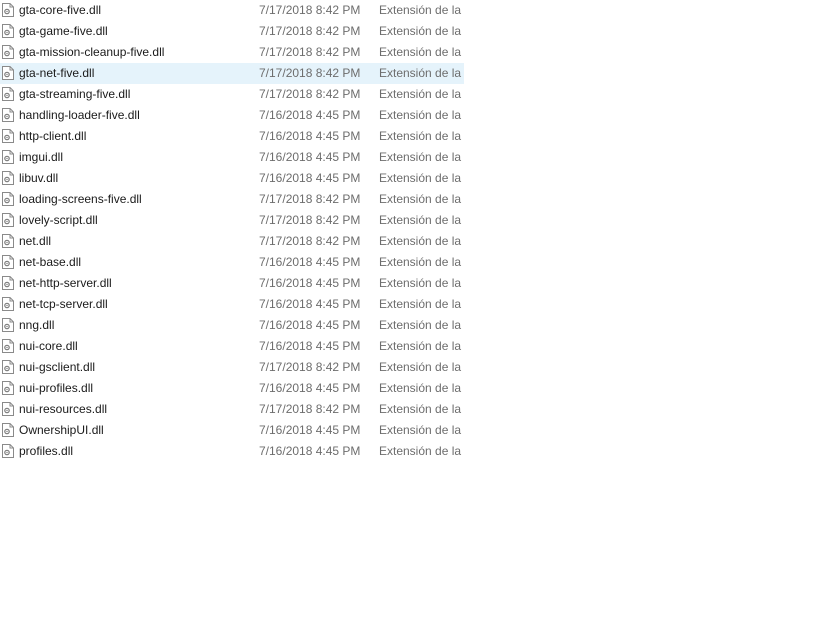  I want to click on file-name: nui-resources.dll, so click(63, 409).